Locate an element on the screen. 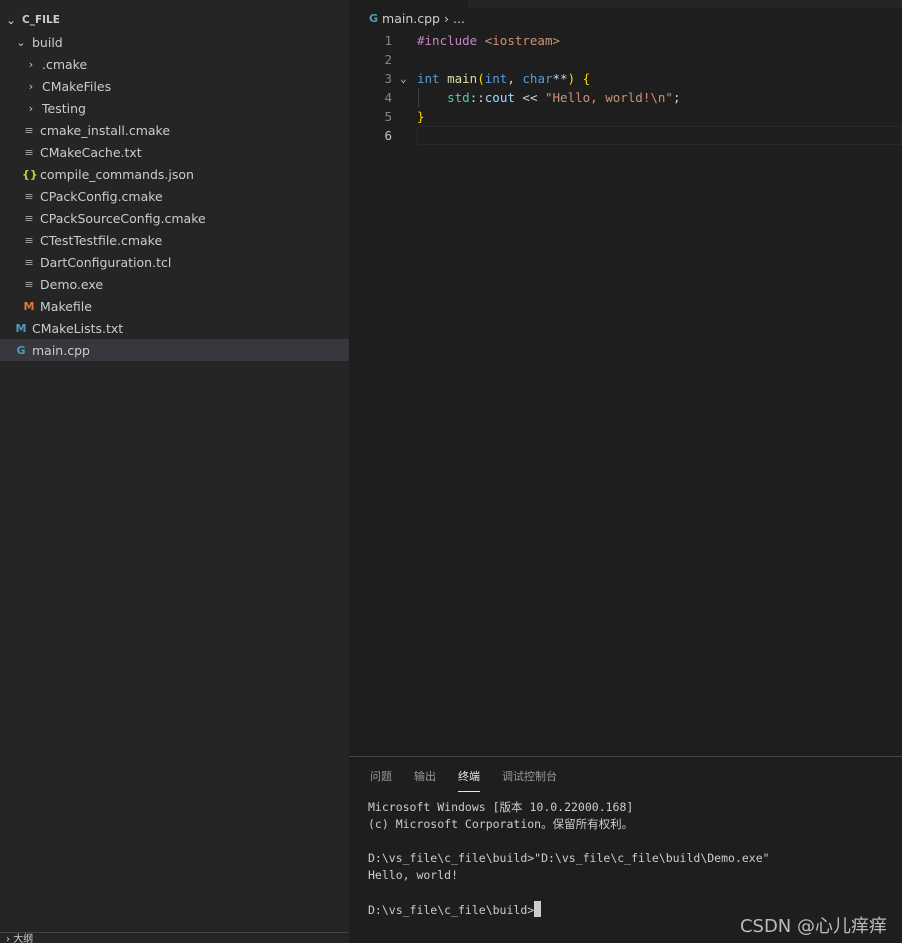  tree-item: ≡ DartConfiguration.tcl is located at coordinates (174, 262).